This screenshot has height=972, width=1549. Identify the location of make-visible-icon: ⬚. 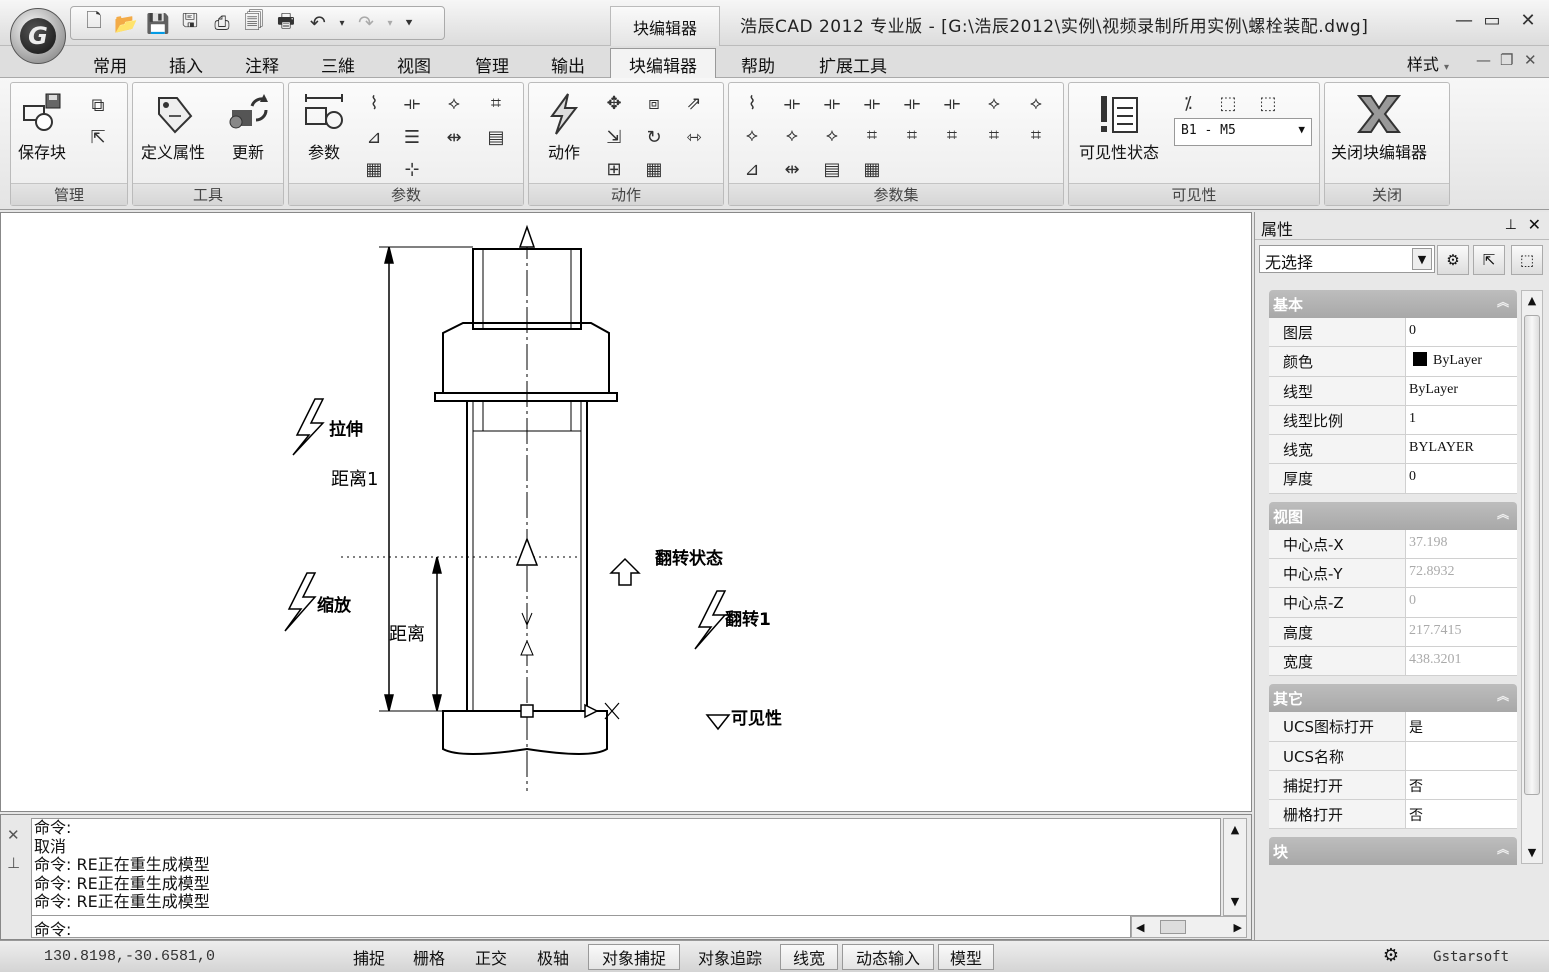
(1228, 103).